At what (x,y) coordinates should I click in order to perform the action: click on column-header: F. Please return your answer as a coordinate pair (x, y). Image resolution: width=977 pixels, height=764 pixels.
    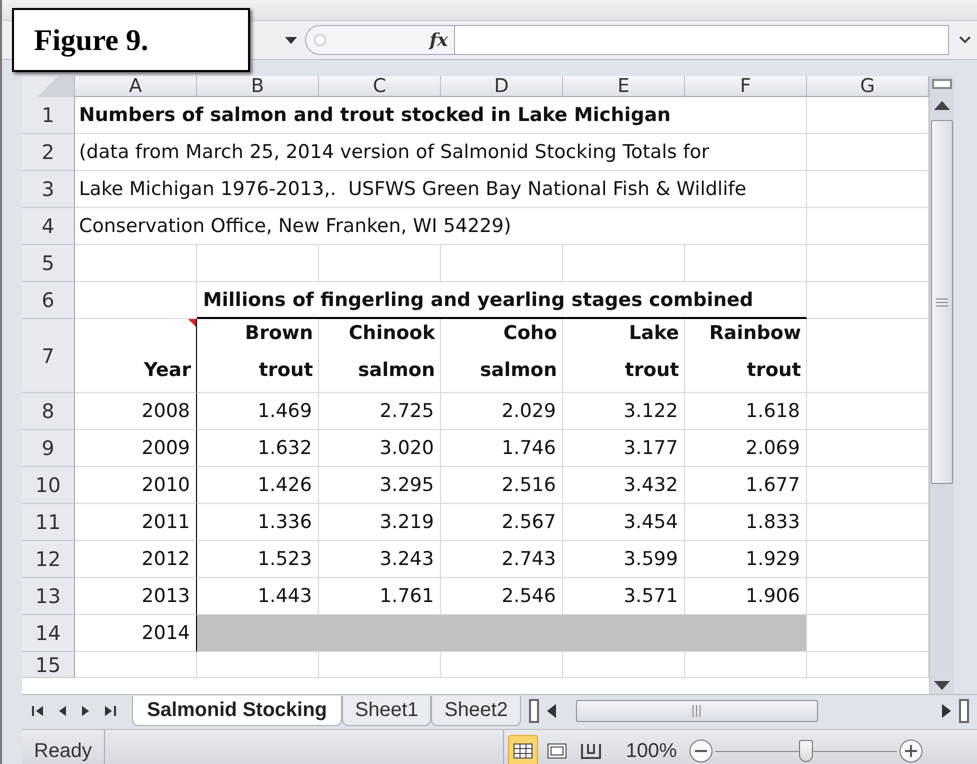
    Looking at the image, I should click on (746, 86).